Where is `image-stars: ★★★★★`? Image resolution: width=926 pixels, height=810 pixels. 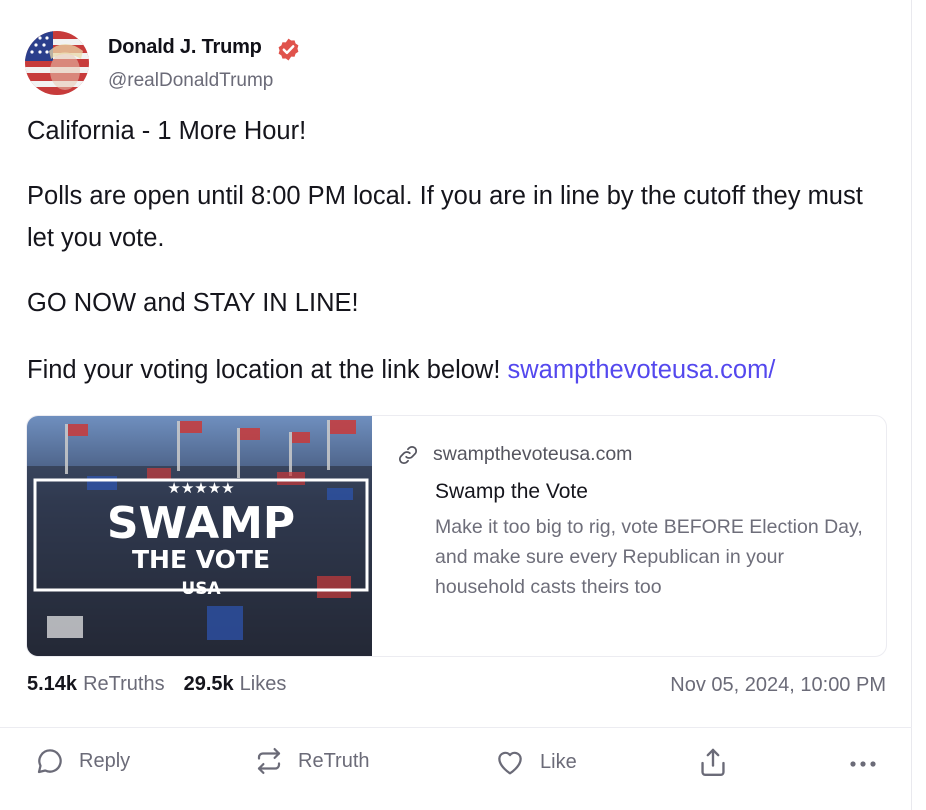
image-stars: ★★★★★ is located at coordinates (200, 488).